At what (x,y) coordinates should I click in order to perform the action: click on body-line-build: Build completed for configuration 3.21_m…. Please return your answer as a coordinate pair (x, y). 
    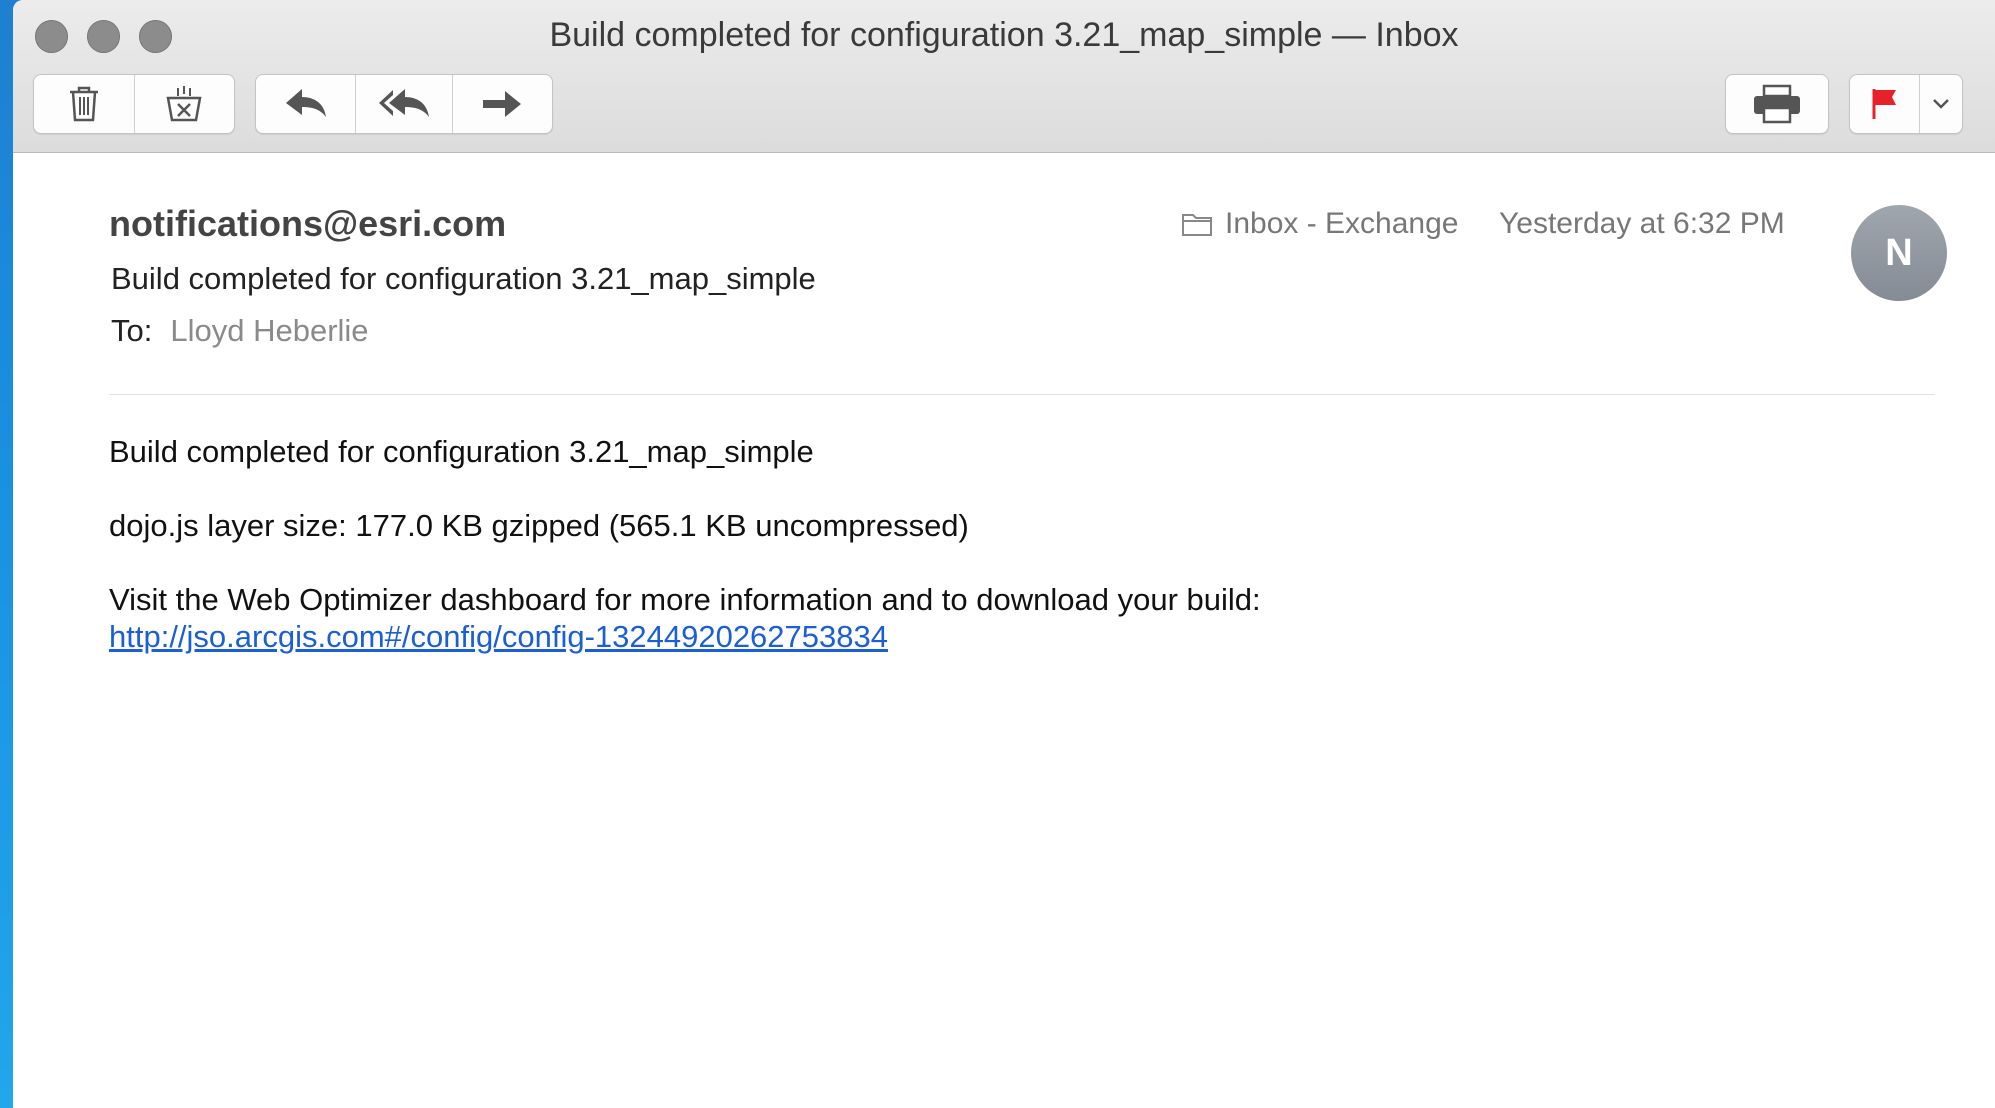
    Looking at the image, I should click on (461, 451).